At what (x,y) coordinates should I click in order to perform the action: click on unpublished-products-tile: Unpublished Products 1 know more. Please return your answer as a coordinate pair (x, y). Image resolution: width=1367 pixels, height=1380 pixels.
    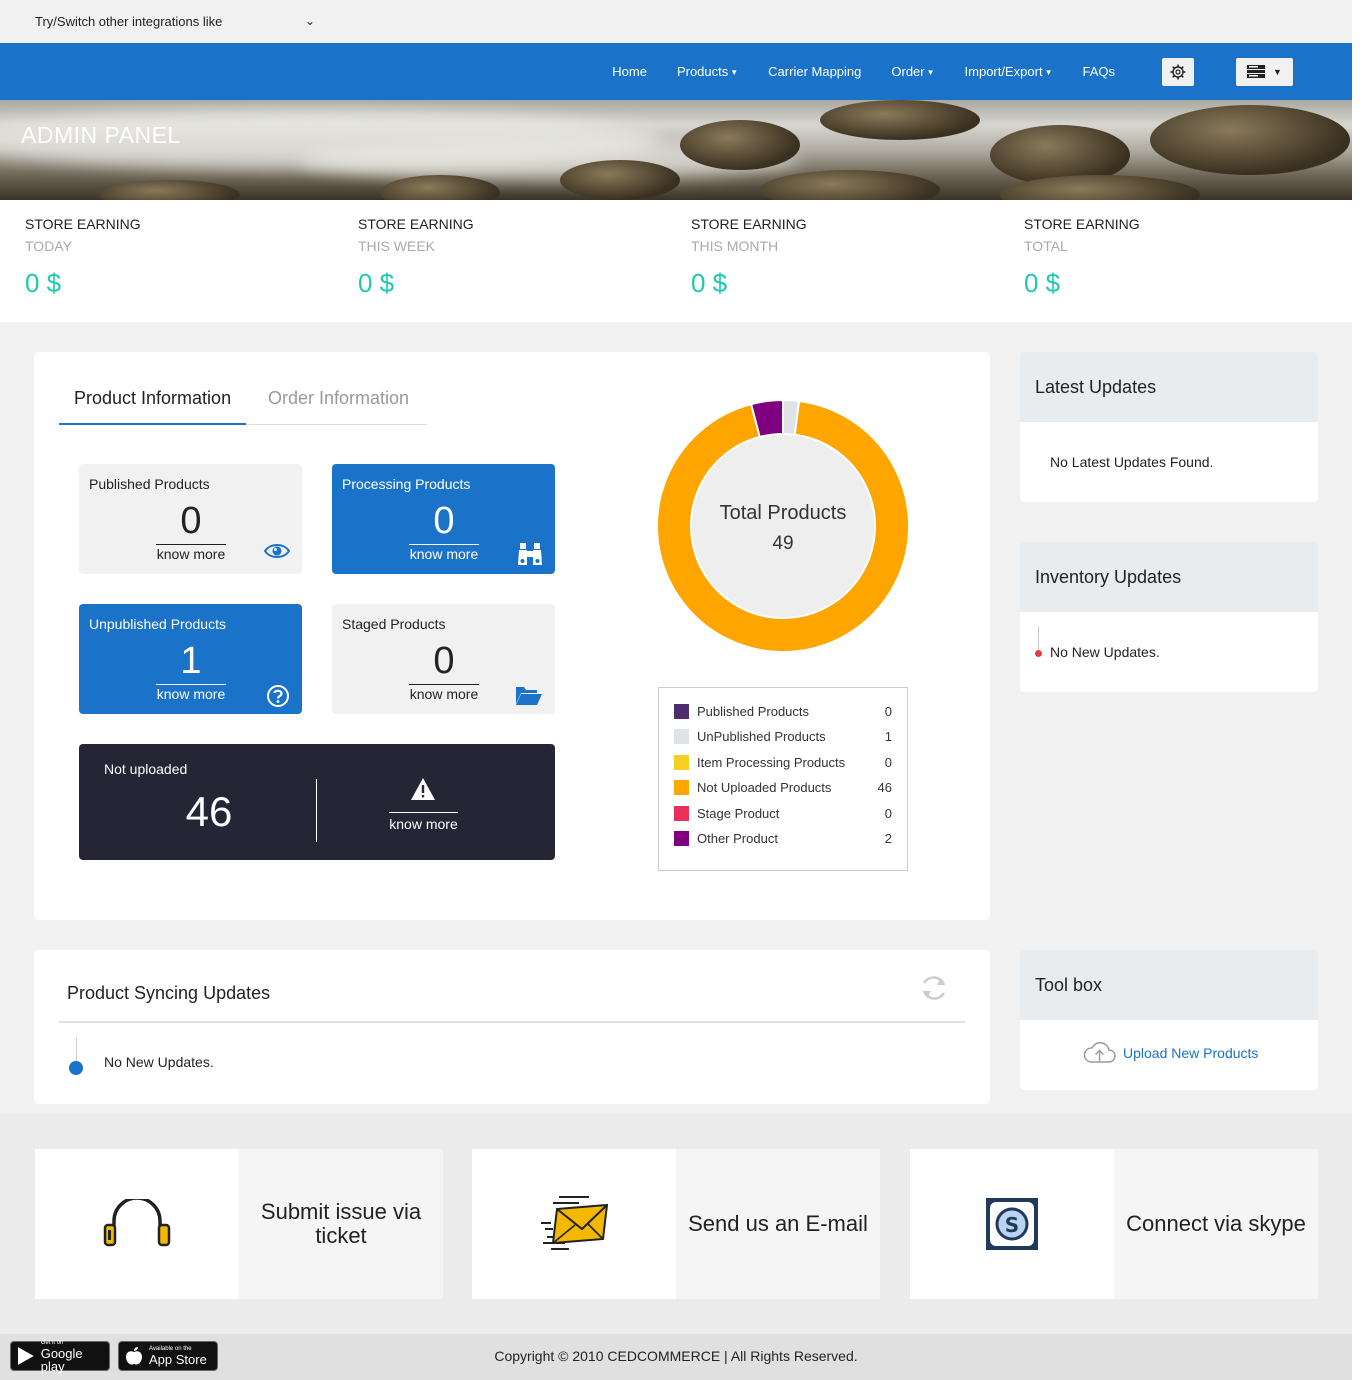
    Looking at the image, I should click on (190, 659).